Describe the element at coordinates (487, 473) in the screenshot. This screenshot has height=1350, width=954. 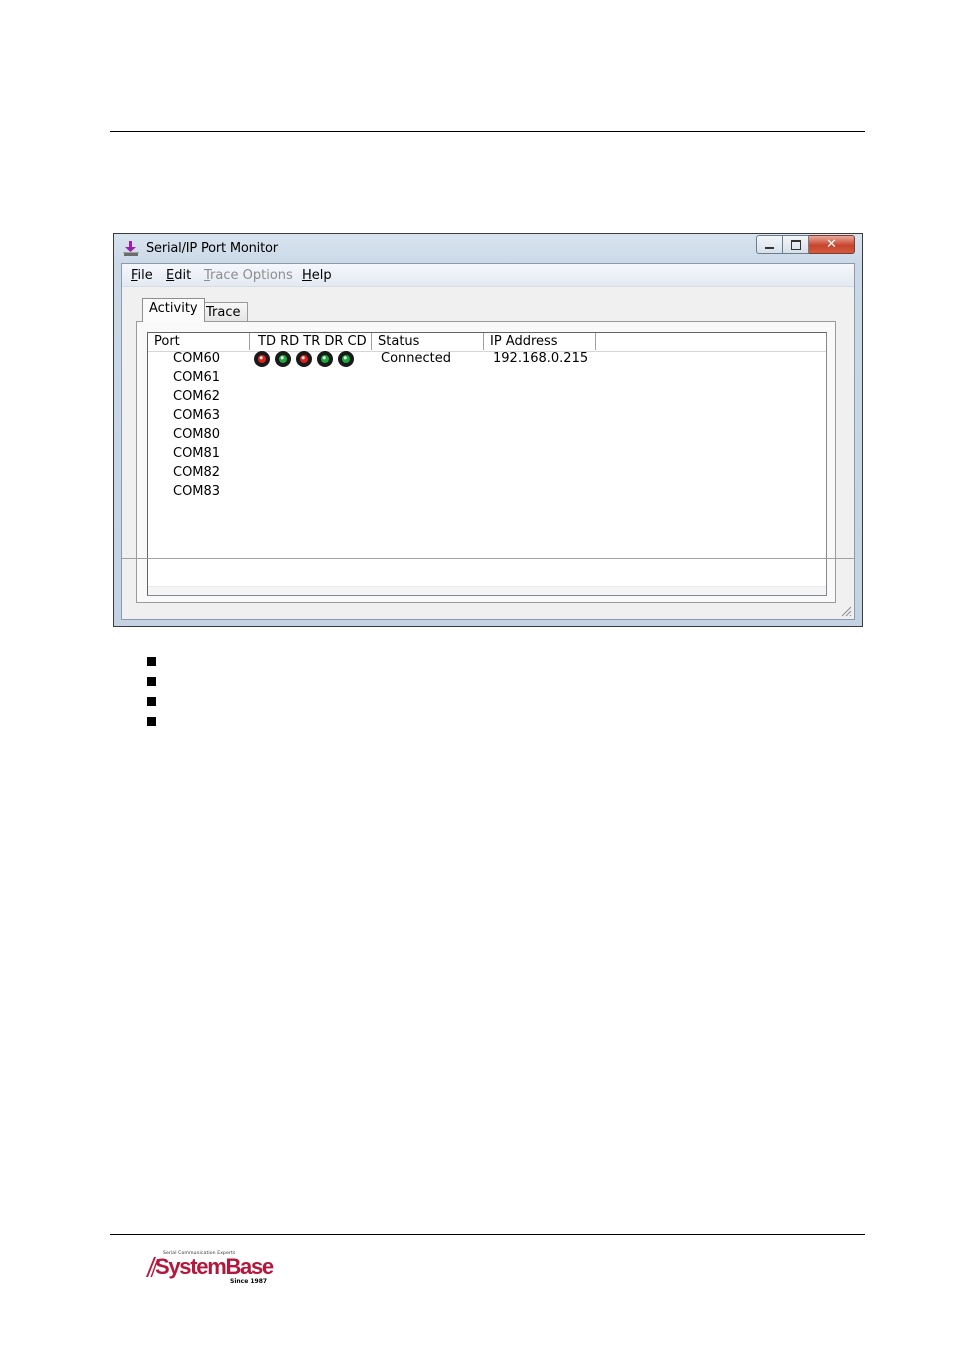
I see `table-row: COM82` at that location.